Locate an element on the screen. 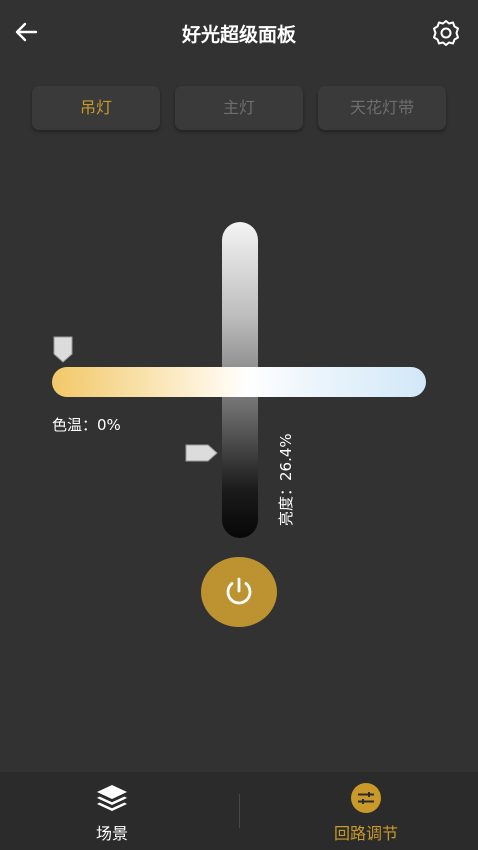 The width and height of the screenshot is (478, 850). power-button is located at coordinates (239, 592).